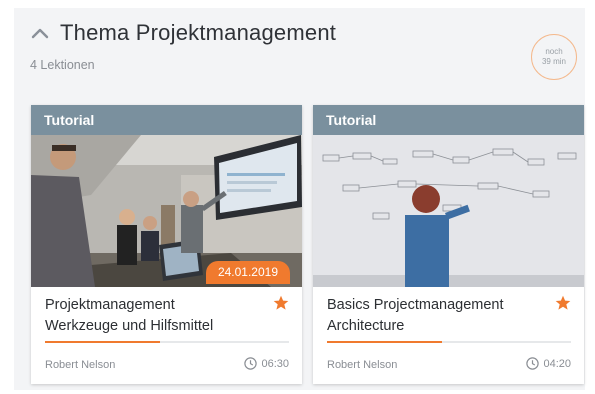  What do you see at coordinates (437, 316) in the screenshot?
I see `lesson-title: Basics Projectmanagement Architecture` at bounding box center [437, 316].